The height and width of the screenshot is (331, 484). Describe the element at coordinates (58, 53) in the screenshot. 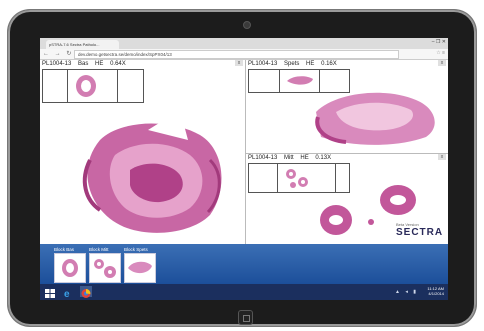

I see `nav-buttons: ← → ↻` at that location.